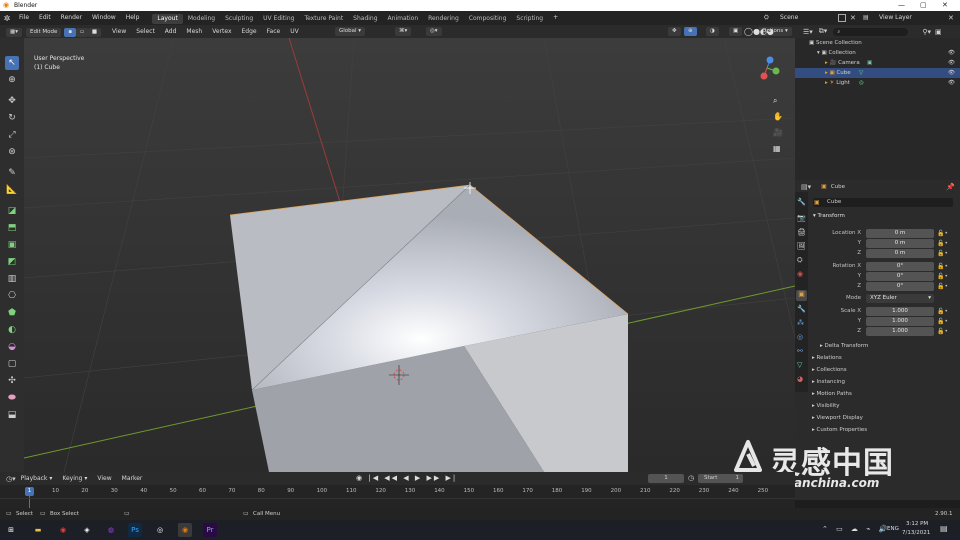  What do you see at coordinates (883, 202) in the screenshot?
I see `object-name-field: Cube` at bounding box center [883, 202].